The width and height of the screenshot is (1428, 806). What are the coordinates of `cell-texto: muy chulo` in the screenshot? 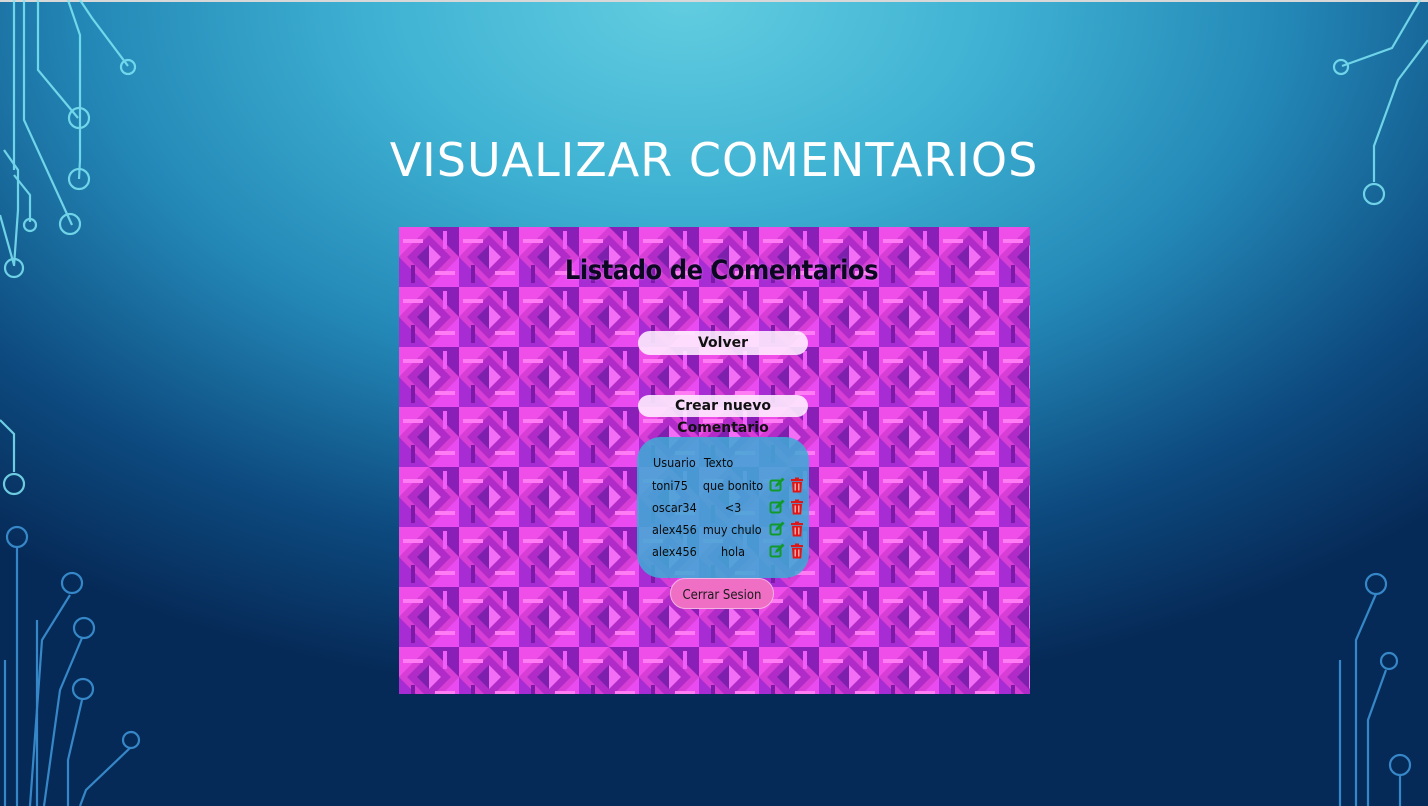 It's located at (732, 529).